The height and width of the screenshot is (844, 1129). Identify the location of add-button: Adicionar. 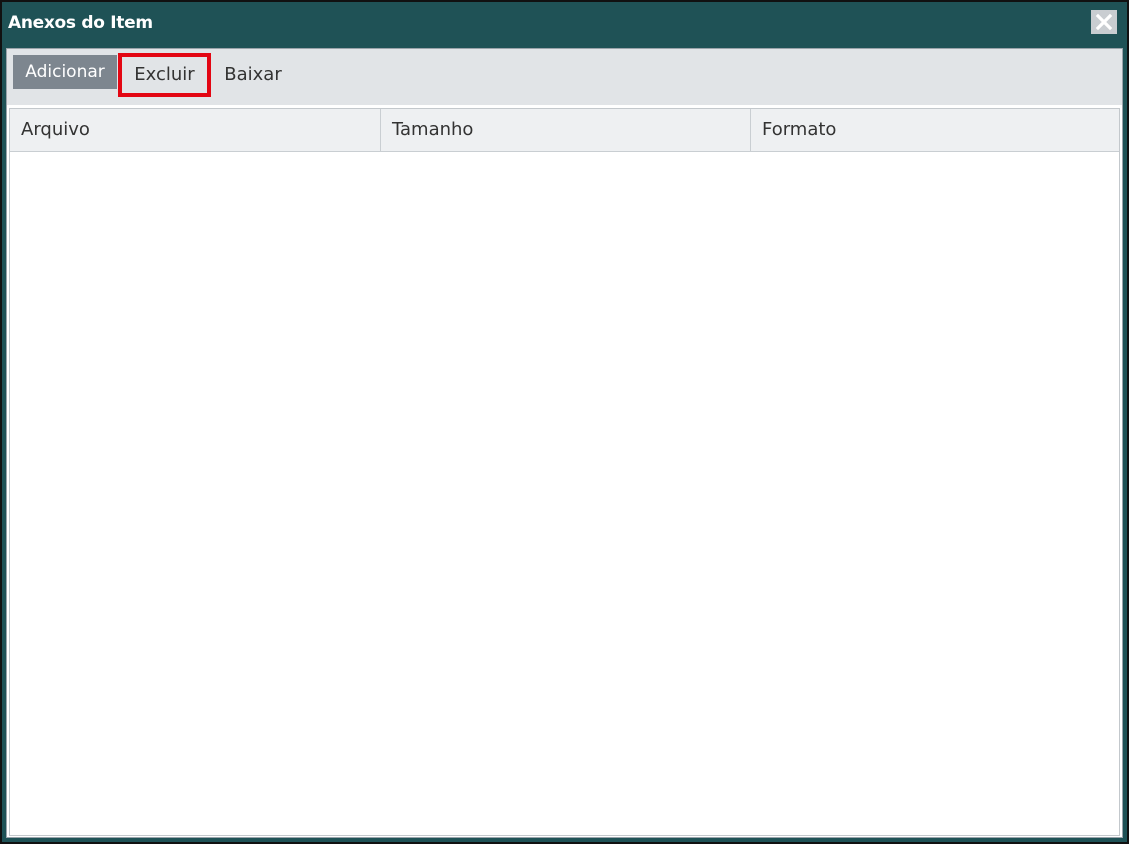
(65, 72).